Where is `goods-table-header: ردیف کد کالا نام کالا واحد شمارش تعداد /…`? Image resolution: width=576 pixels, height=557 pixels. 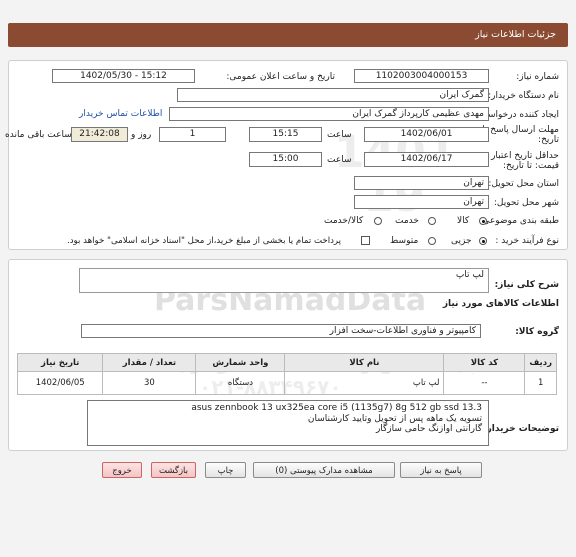 goods-table-header: ردیف کد کالا نام کالا واحد شمارش تعداد /… is located at coordinates (286, 362).